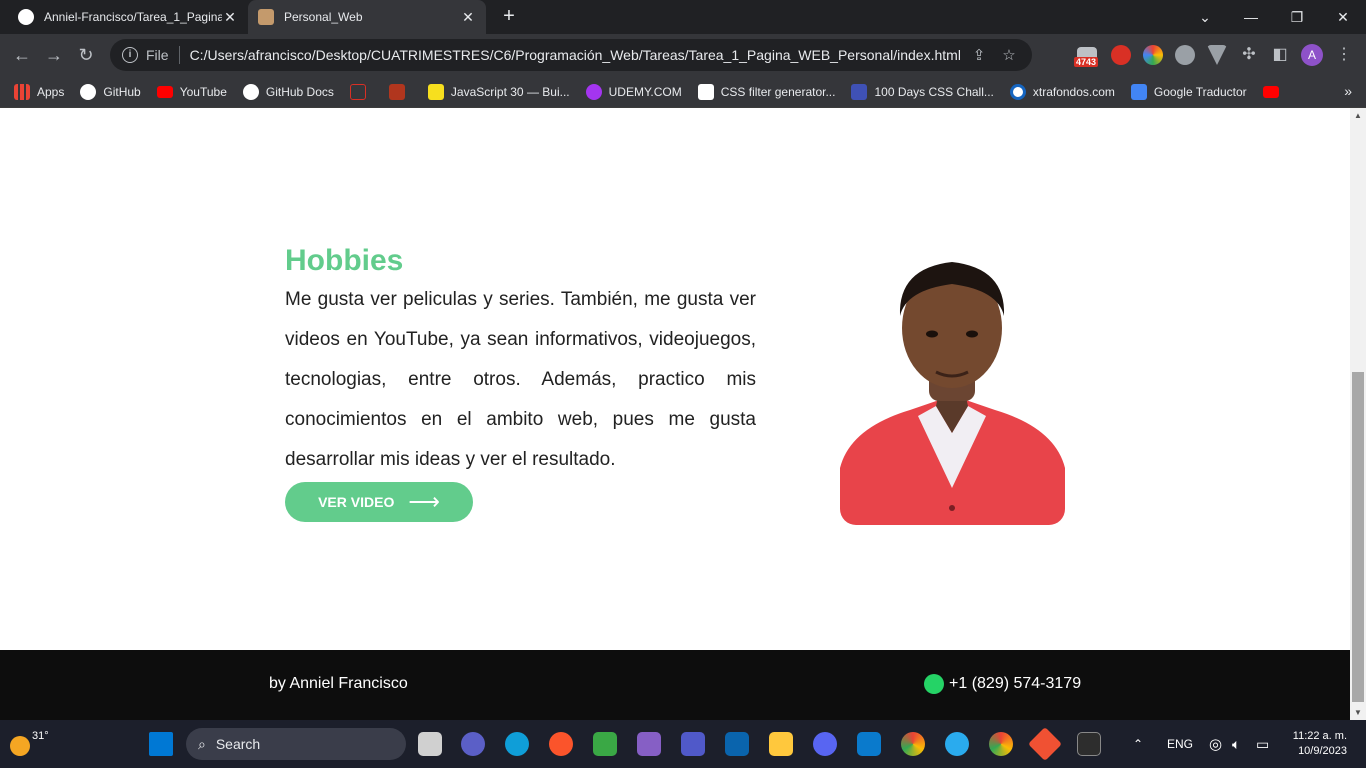 The width and height of the screenshot is (1366, 768). What do you see at coordinates (1297, 17) in the screenshot?
I see `restore-icon: ❐` at bounding box center [1297, 17].